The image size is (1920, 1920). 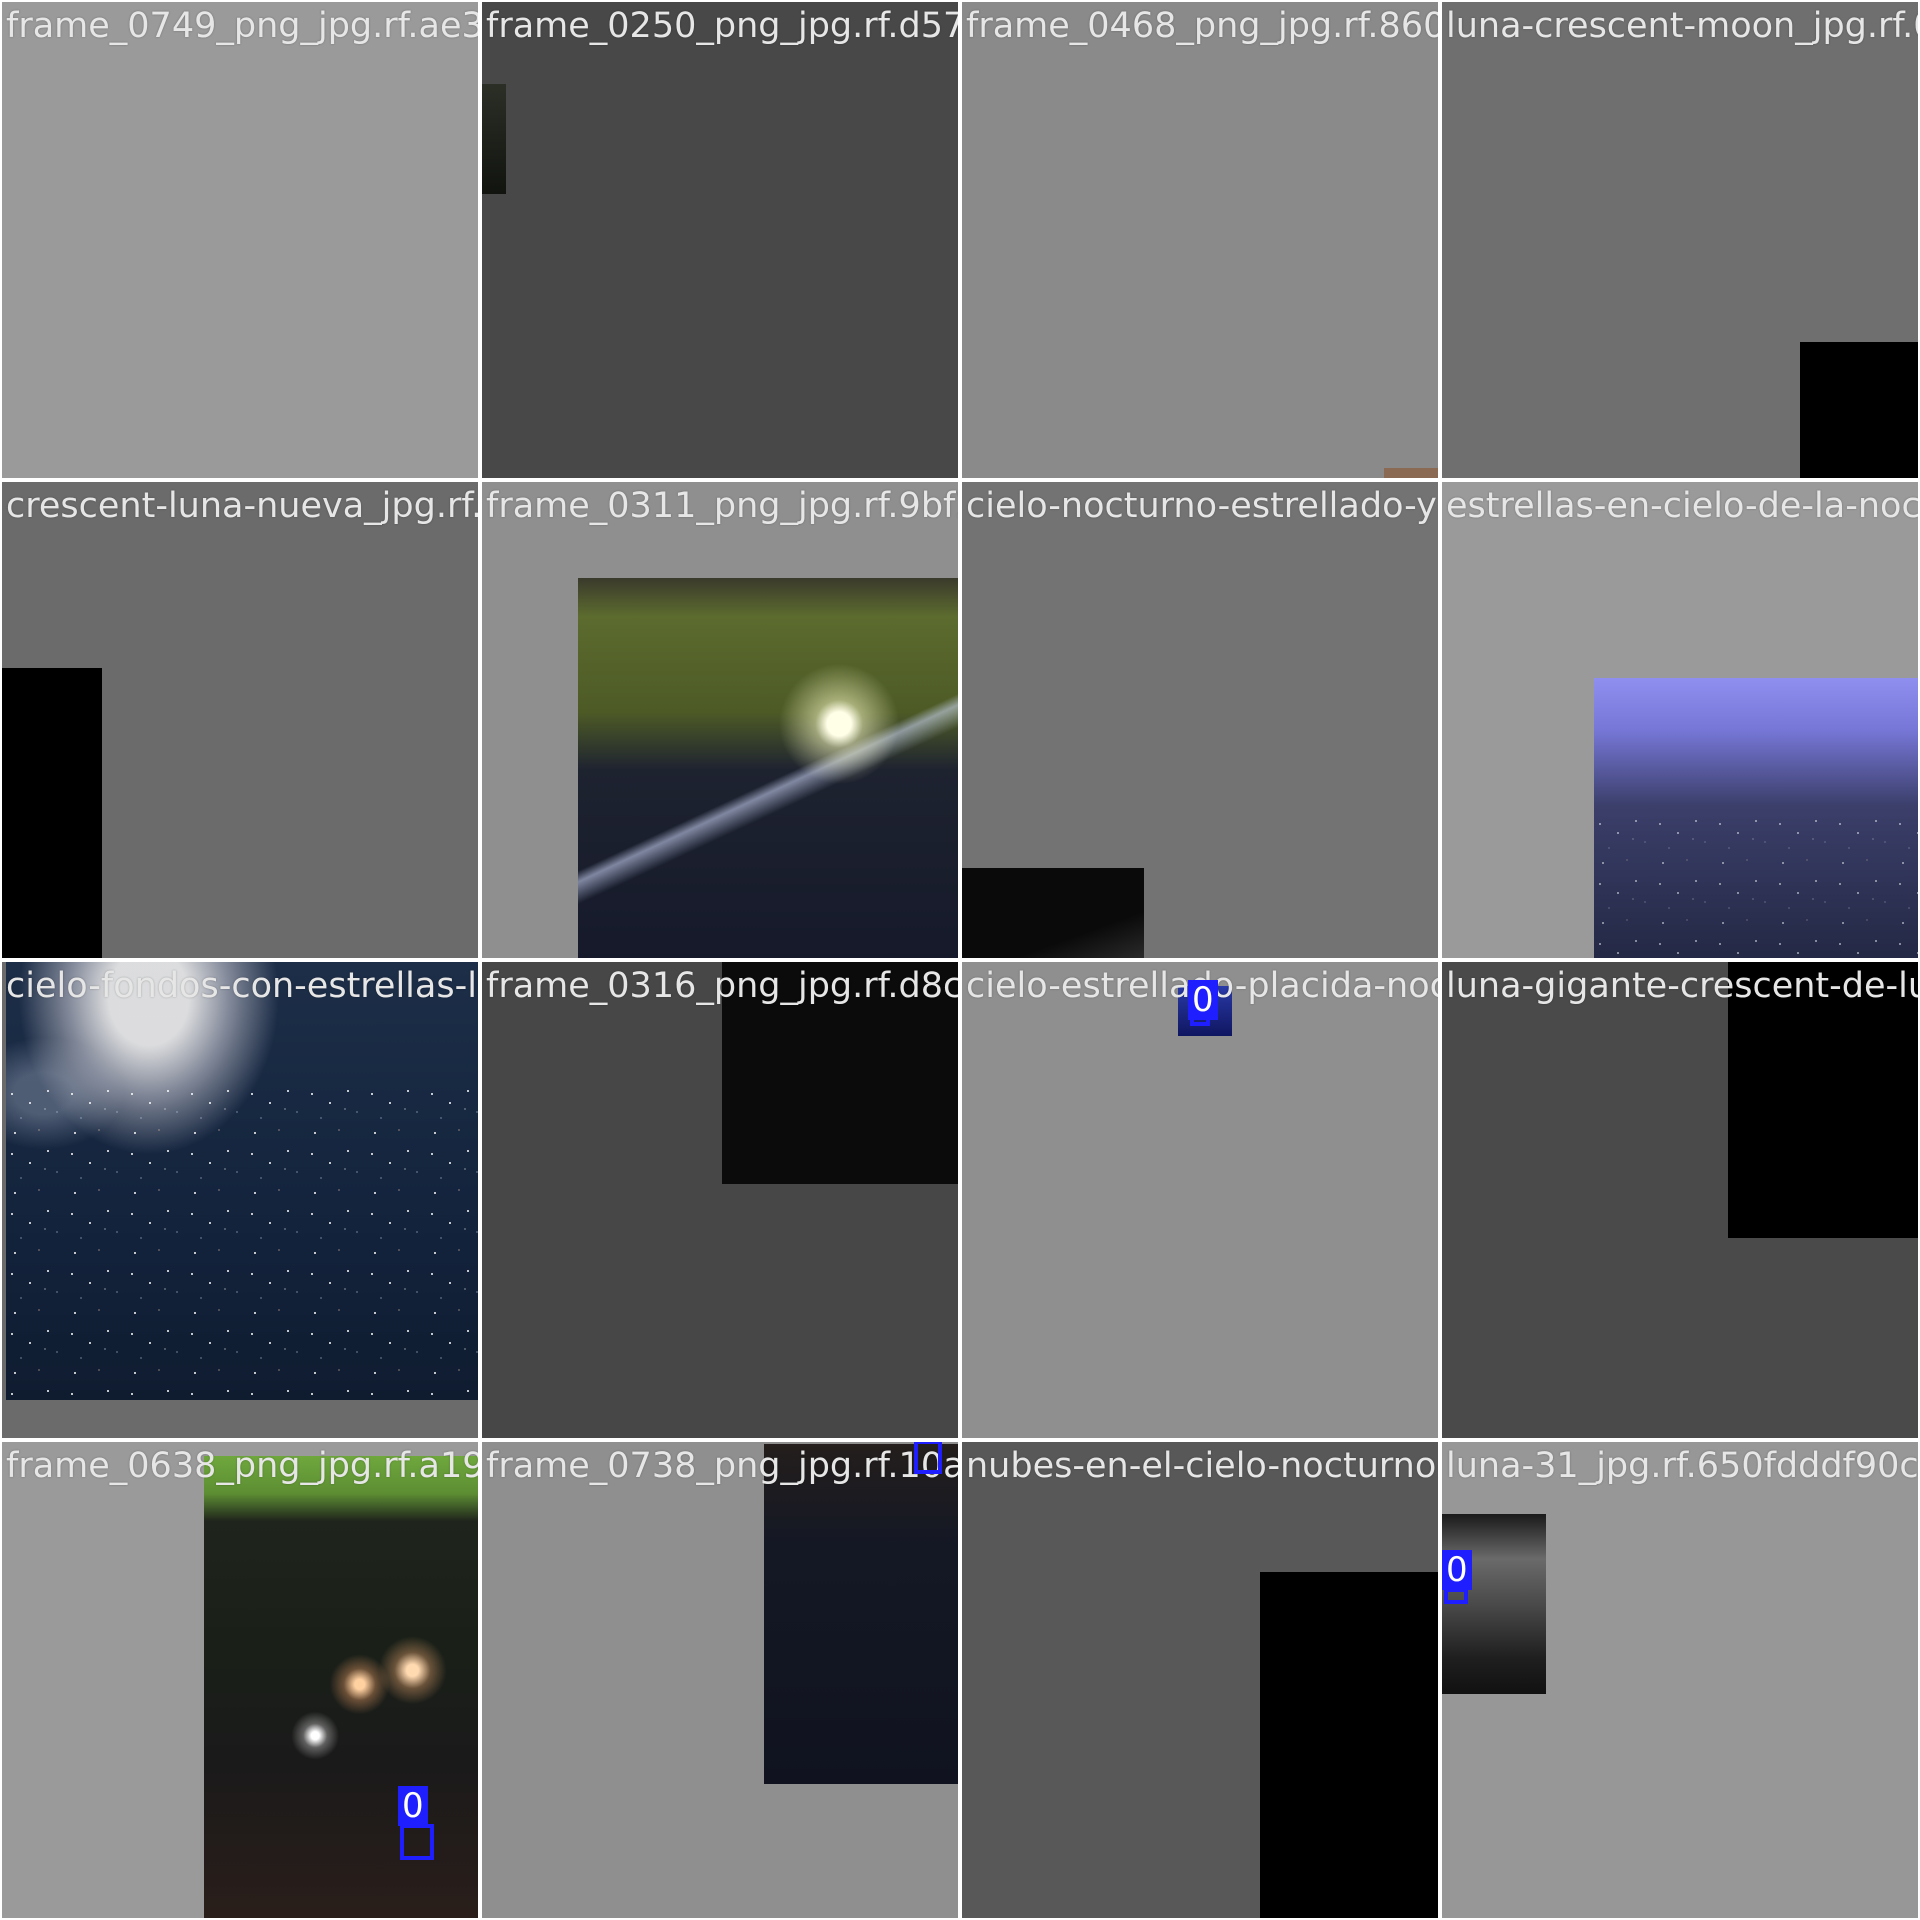 I want to click on mosaic-tile-5: crescent-luna-nueva_jpg.rf.ebd2ca35e1b60, so click(x=240, y=720).